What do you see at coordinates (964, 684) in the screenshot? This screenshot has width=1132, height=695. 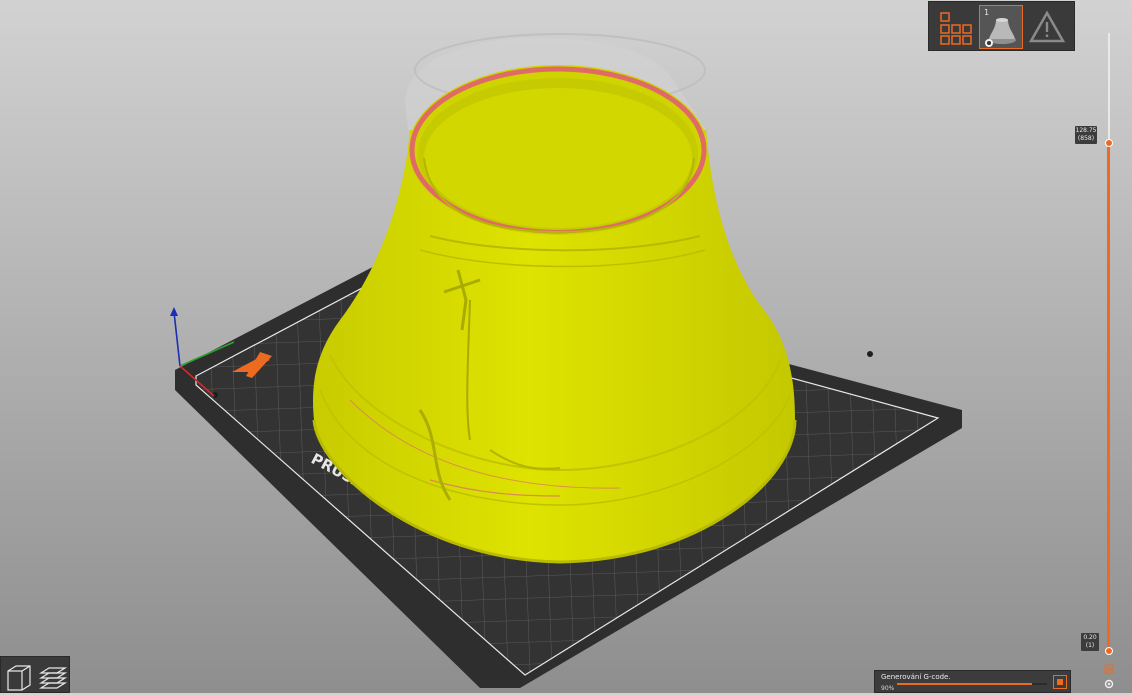 I see `progress-bar-fill` at bounding box center [964, 684].